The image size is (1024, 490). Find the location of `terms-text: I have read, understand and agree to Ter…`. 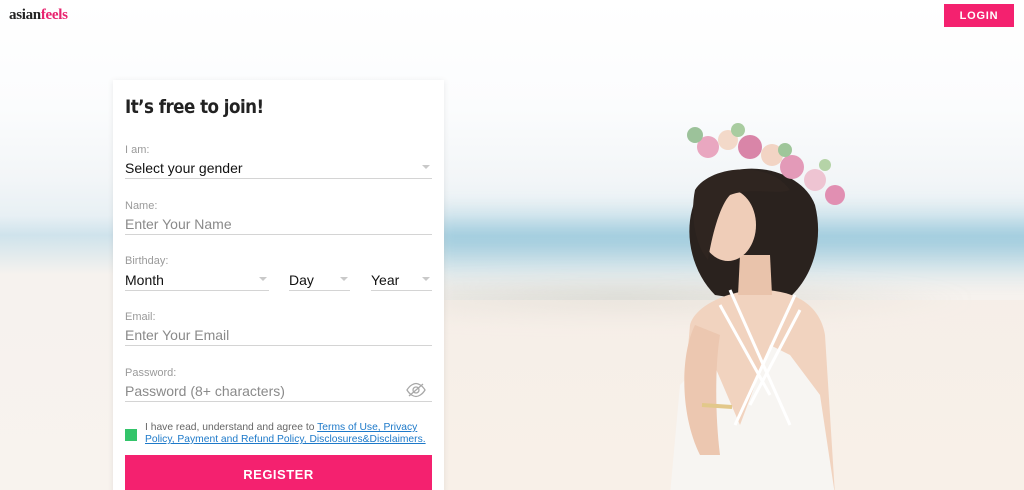

terms-text: I have read, understand and agree to Ter… is located at coordinates (290, 434).